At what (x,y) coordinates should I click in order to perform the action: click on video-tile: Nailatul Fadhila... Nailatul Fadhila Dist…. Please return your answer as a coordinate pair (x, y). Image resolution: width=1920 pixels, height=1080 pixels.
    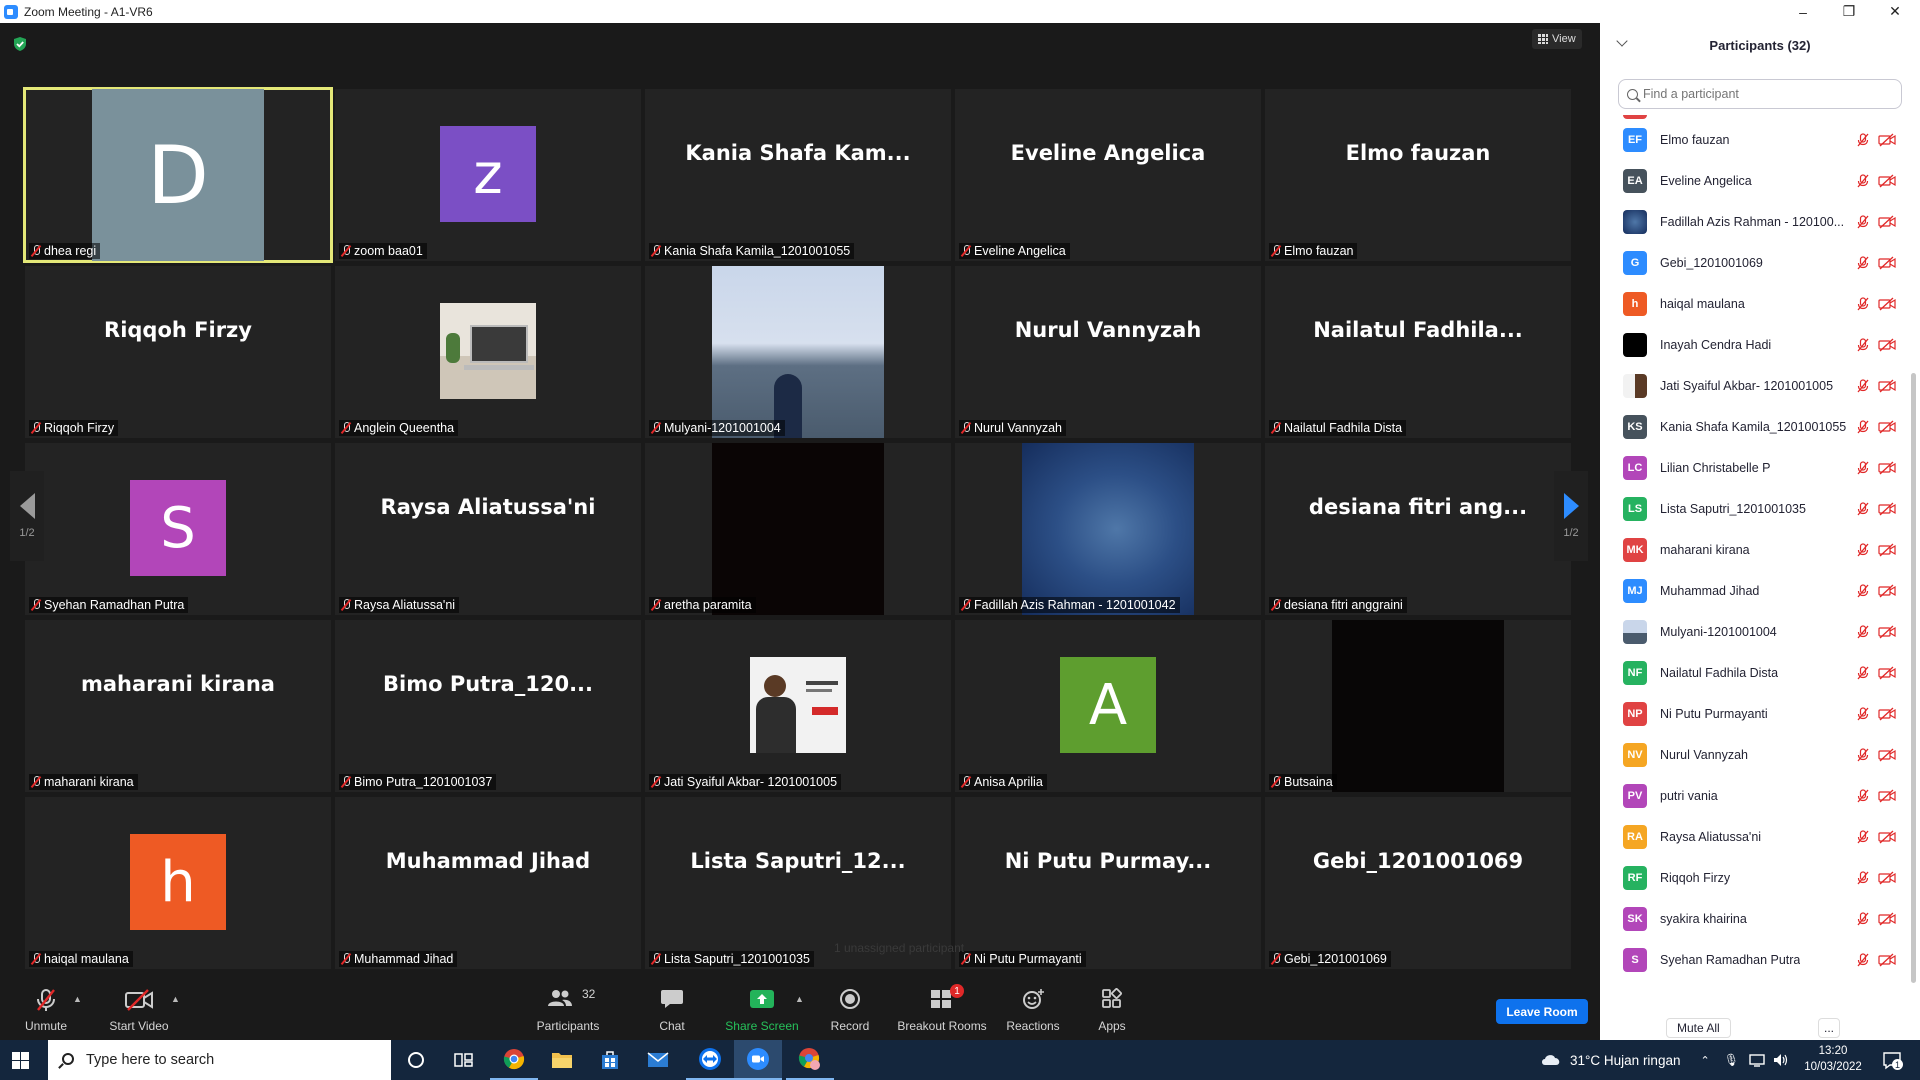
    Looking at the image, I should click on (1418, 352).